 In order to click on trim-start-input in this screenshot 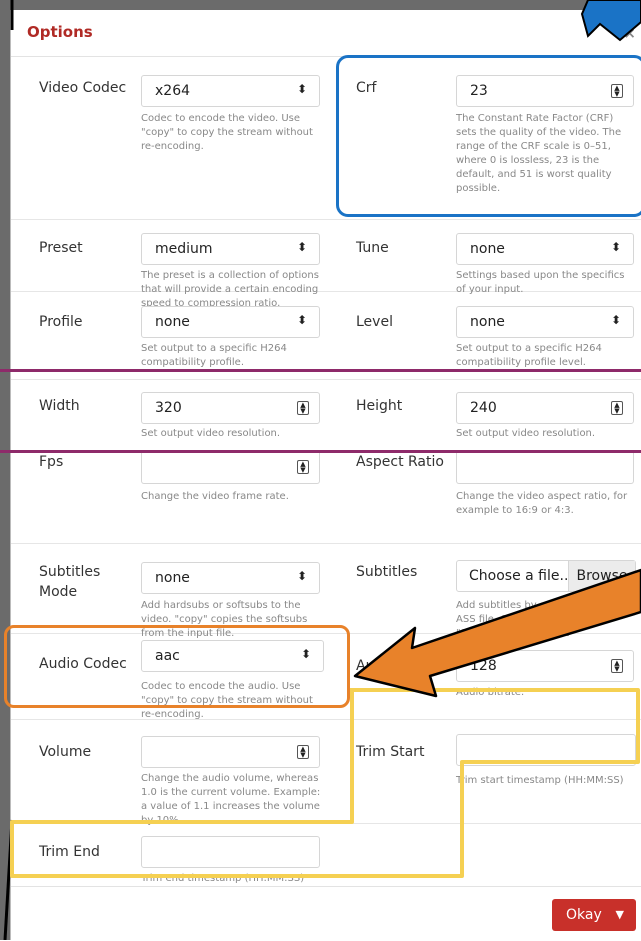, I will do `click(546, 750)`.